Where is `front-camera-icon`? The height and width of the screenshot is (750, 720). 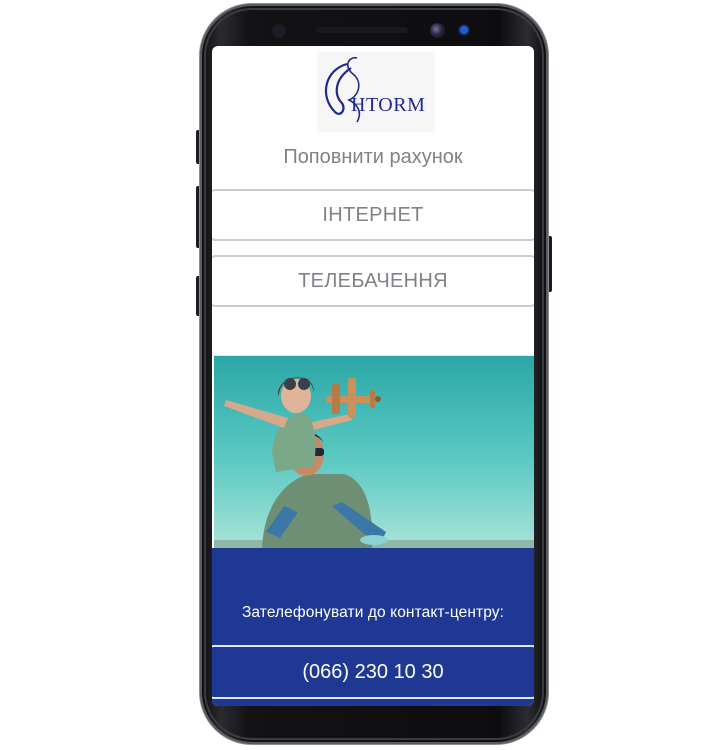
front-camera-icon is located at coordinates (437, 30).